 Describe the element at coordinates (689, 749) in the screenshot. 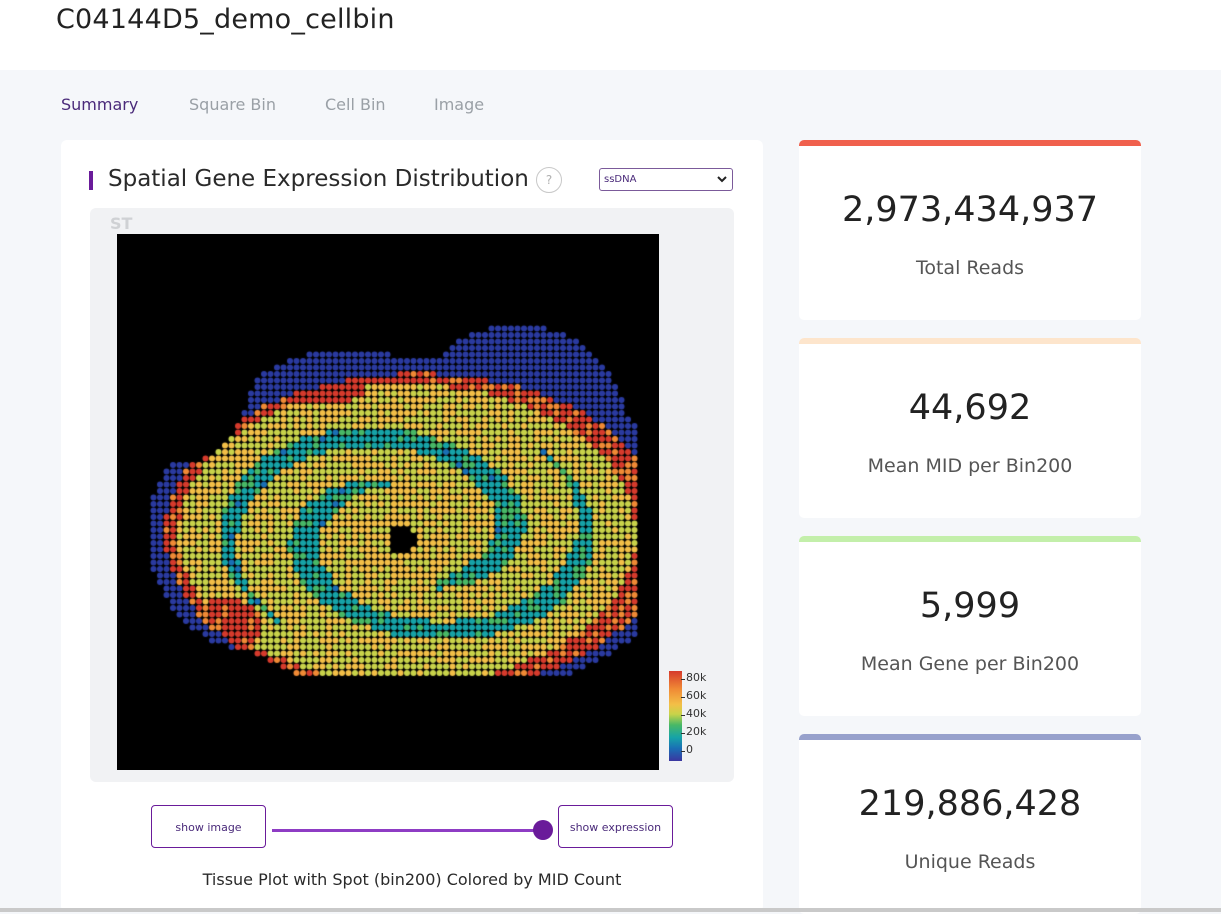

I see `colorbar-tick-label: 0` at that location.